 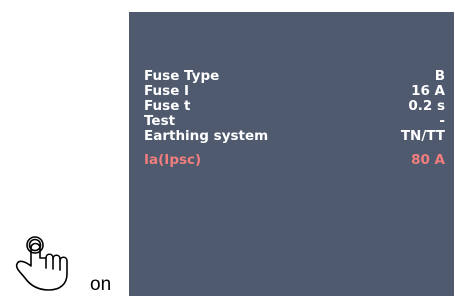 What do you see at coordinates (173, 159) in the screenshot?
I see `result-label: Ia(Ipsc)` at bounding box center [173, 159].